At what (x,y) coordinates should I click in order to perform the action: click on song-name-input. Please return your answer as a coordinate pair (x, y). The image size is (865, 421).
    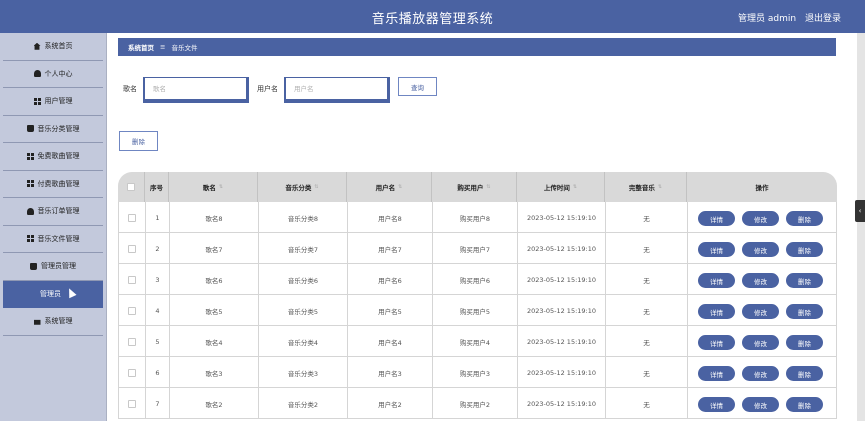
    Looking at the image, I should click on (195, 88).